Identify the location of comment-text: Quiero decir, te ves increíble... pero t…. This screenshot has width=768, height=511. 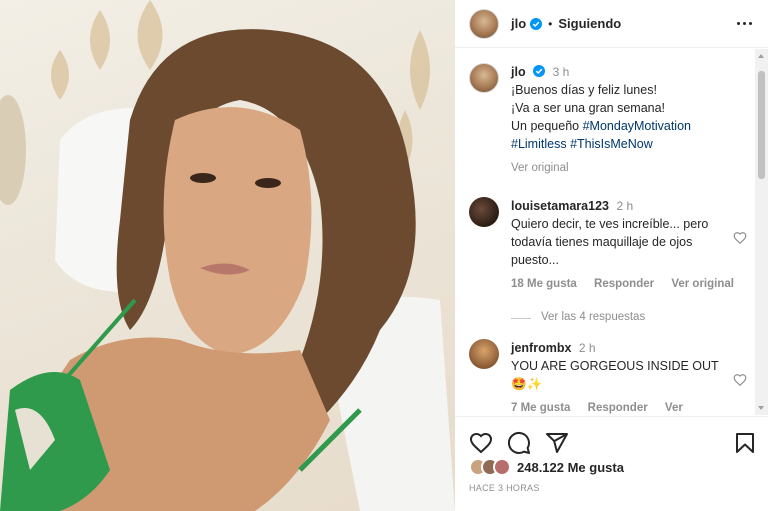
(610, 242).